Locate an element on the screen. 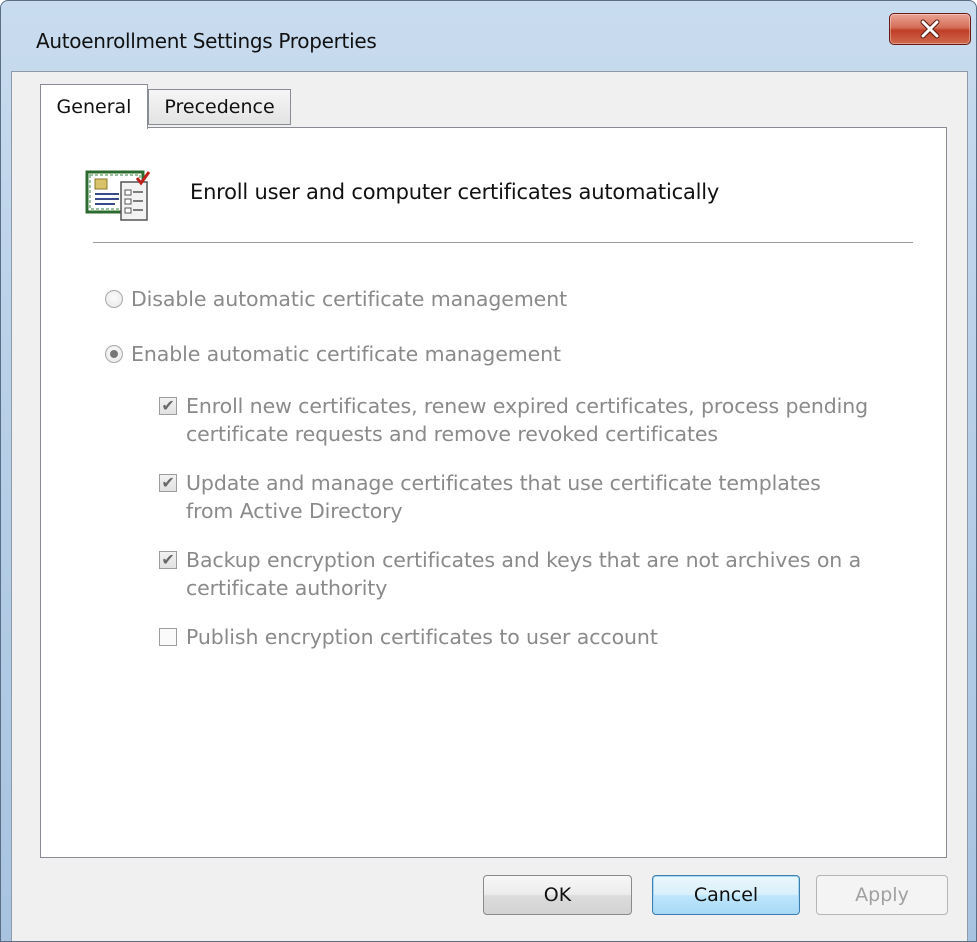 Image resolution: width=977 pixels, height=942 pixels. disable-autoenroll-option: Disable automatic certificate management is located at coordinates (336, 299).